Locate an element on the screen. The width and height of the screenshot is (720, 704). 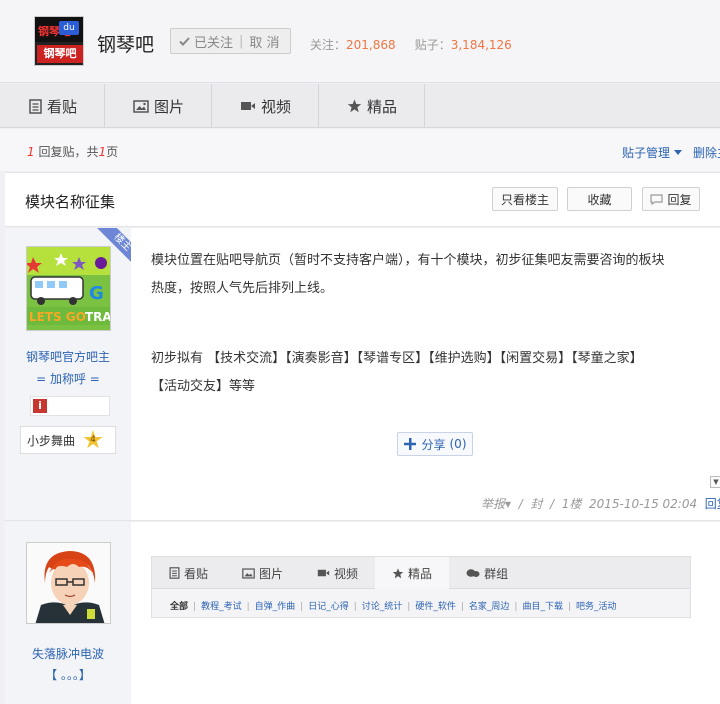
embedded-tab-videos: 视频 is located at coordinates (337, 573).